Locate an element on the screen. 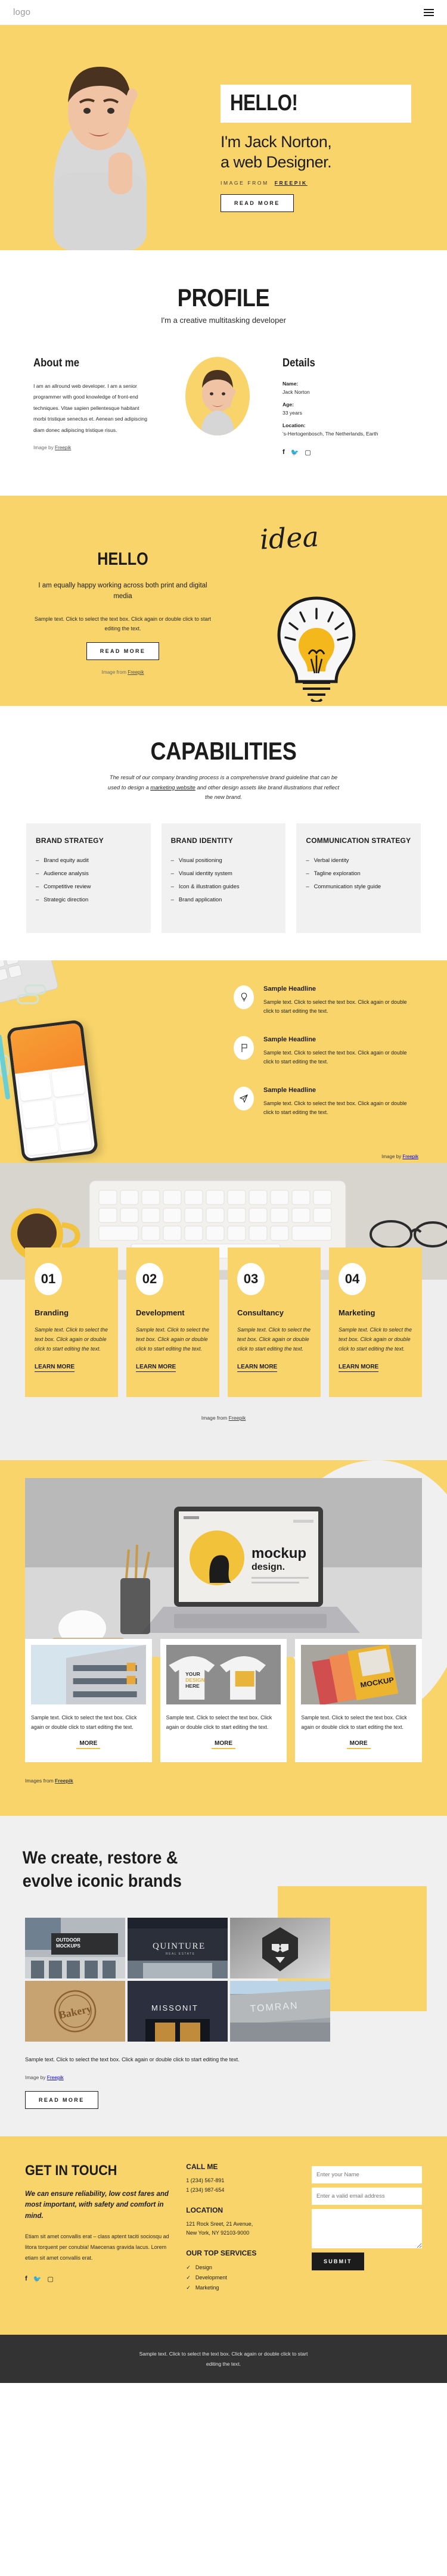  idea-credit-link: Freepik is located at coordinates (136, 672).